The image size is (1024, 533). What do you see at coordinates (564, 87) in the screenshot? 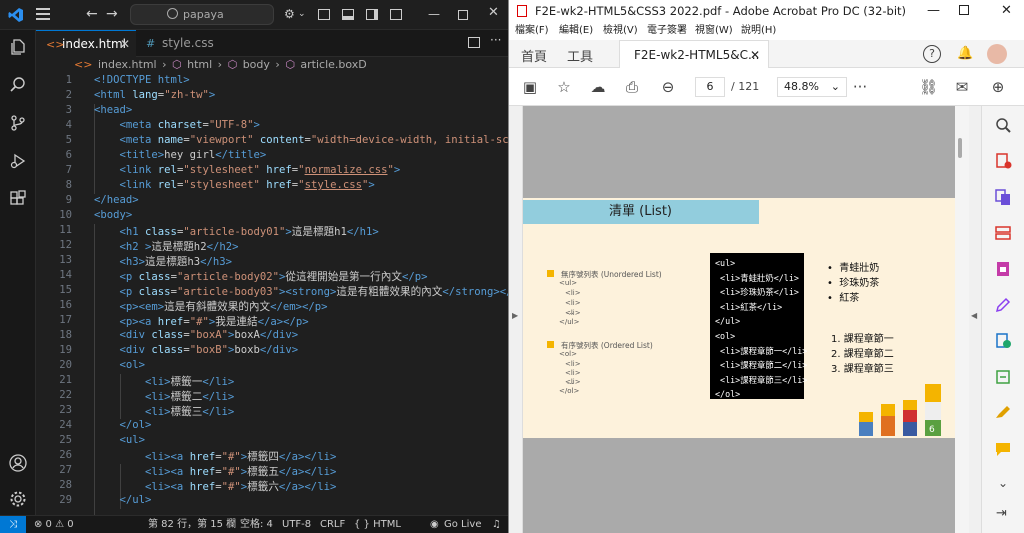
I see `bookmark-star-icon: ☆` at bounding box center [564, 87].